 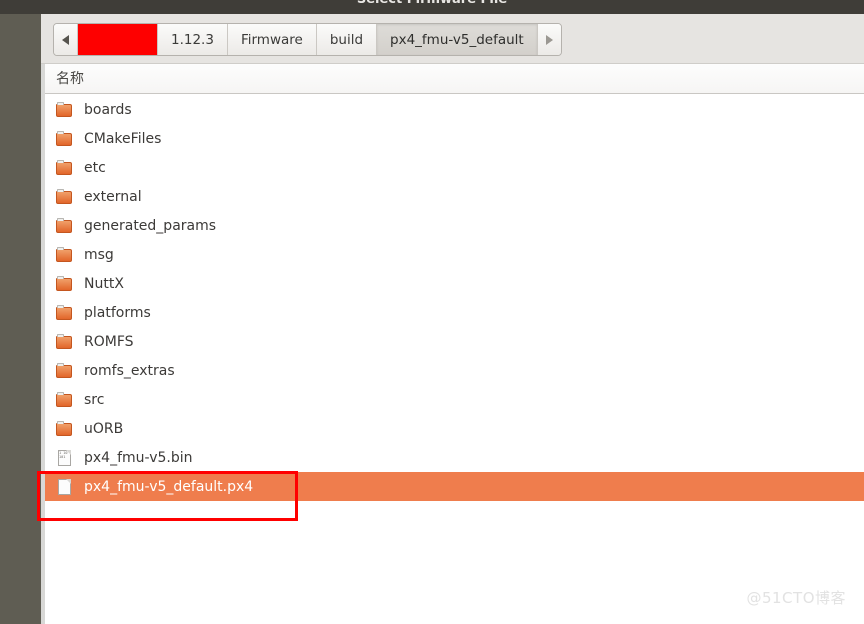 What do you see at coordinates (454, 138) in the screenshot?
I see `file-list-row: CMakeFiles` at bounding box center [454, 138].